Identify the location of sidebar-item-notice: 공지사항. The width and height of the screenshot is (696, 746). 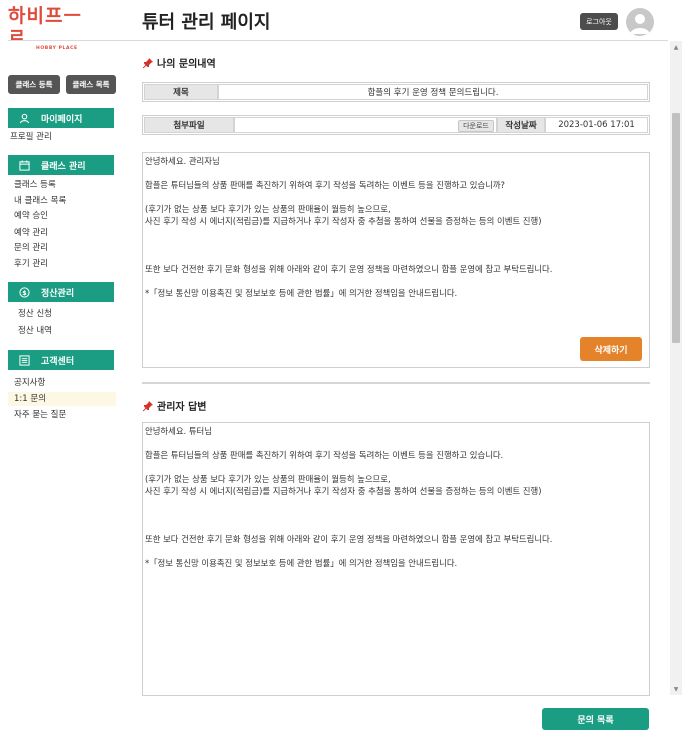
(61, 383).